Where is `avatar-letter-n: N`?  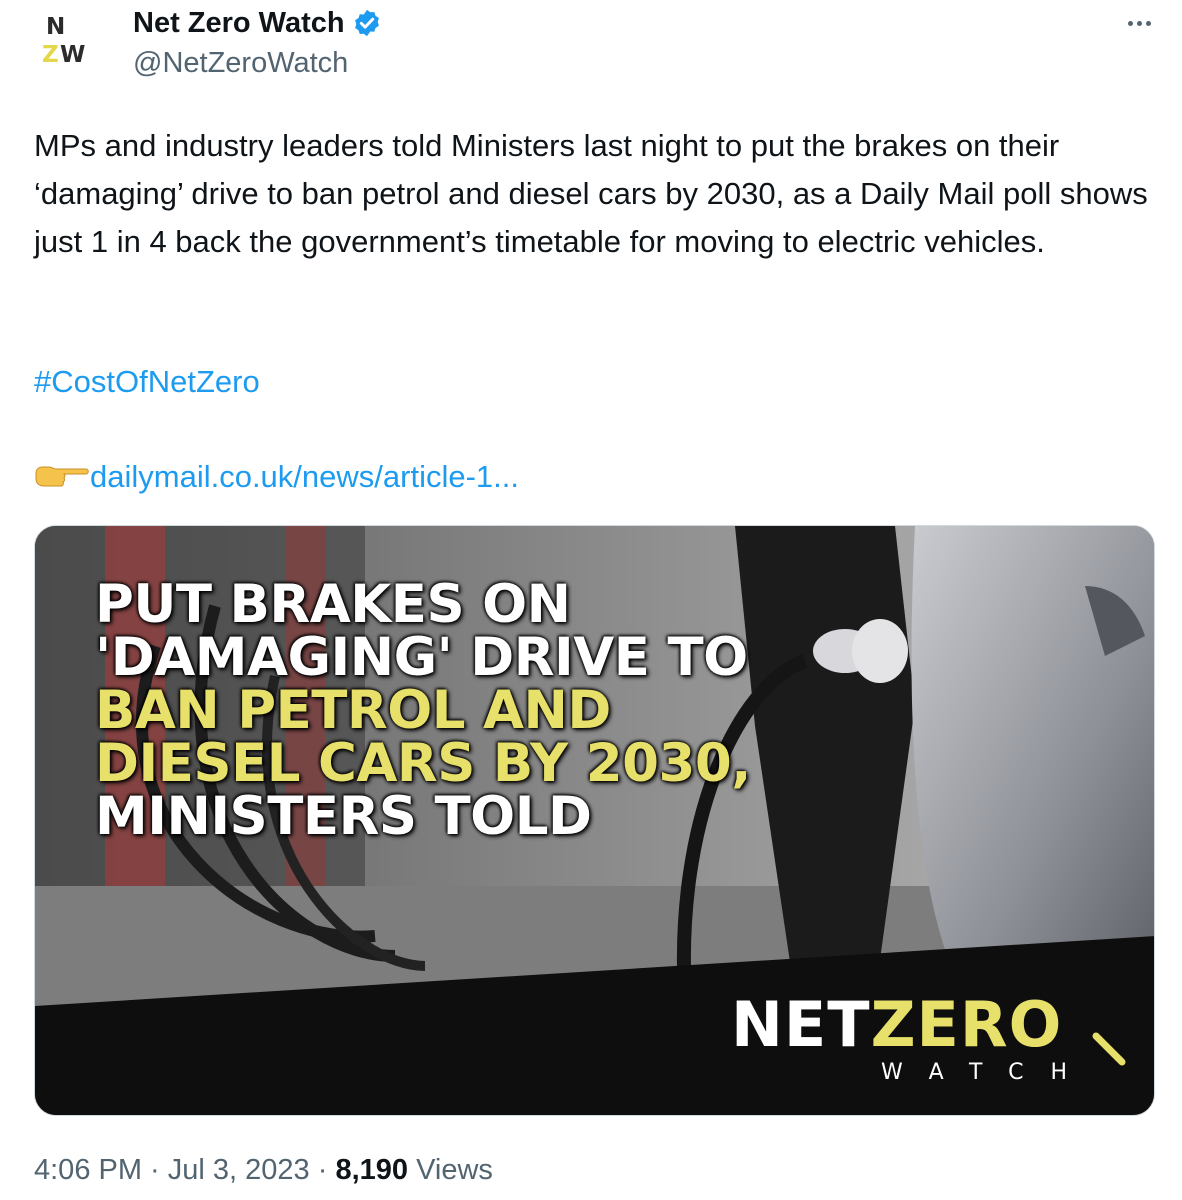 avatar-letter-n: N is located at coordinates (56, 27).